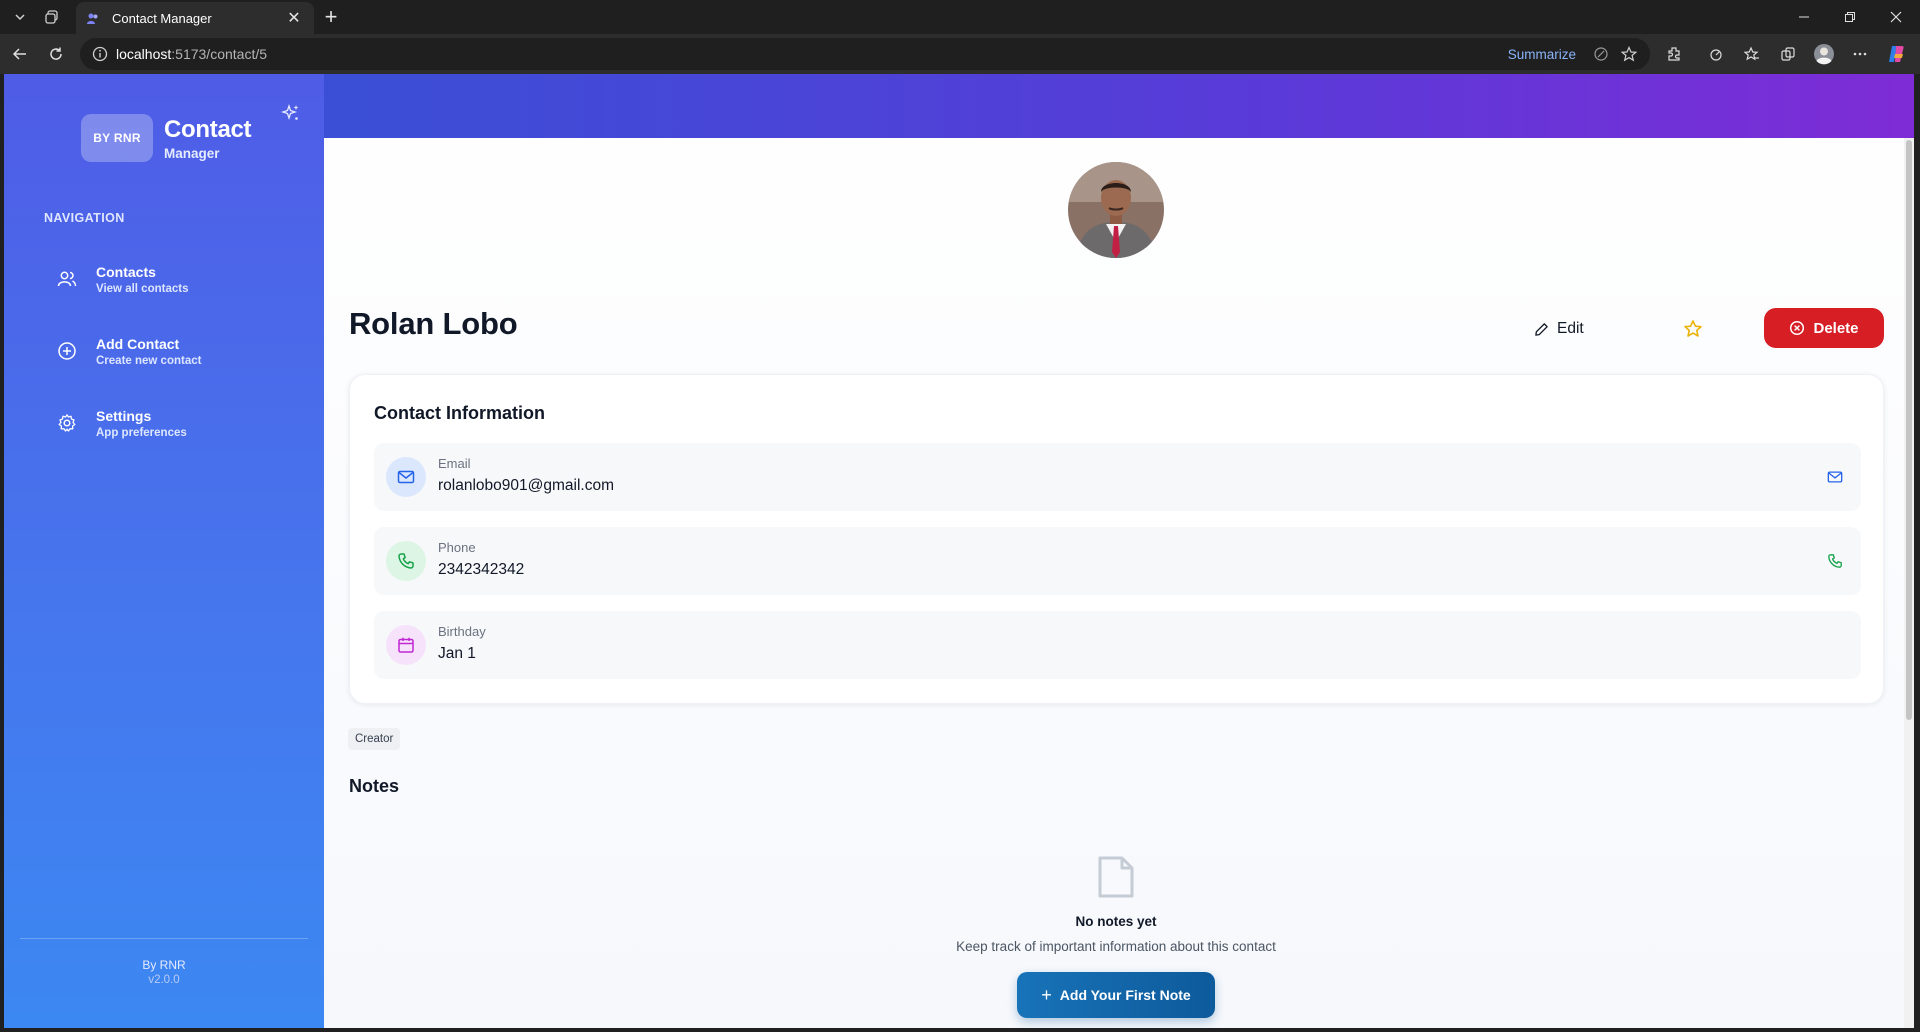  Describe the element at coordinates (294, 18) in the screenshot. I see `tab-close-icon: ✕` at that location.